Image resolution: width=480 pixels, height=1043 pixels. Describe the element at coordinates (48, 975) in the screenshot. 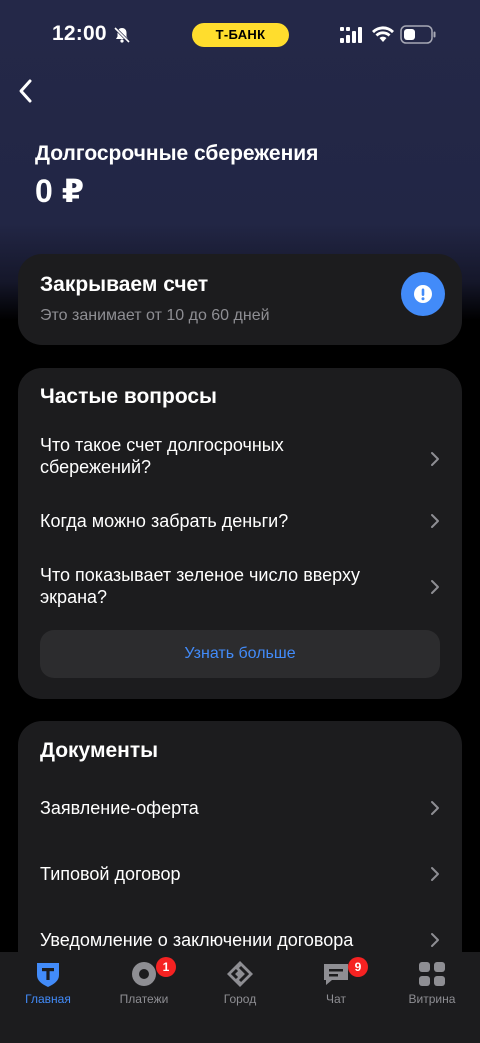

I see `t-shield-icon` at that location.